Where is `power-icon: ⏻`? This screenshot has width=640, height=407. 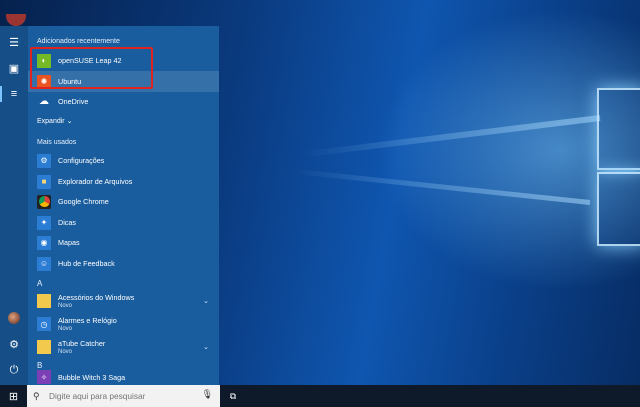
power-icon: ⏻ is located at coordinates (14, 370).